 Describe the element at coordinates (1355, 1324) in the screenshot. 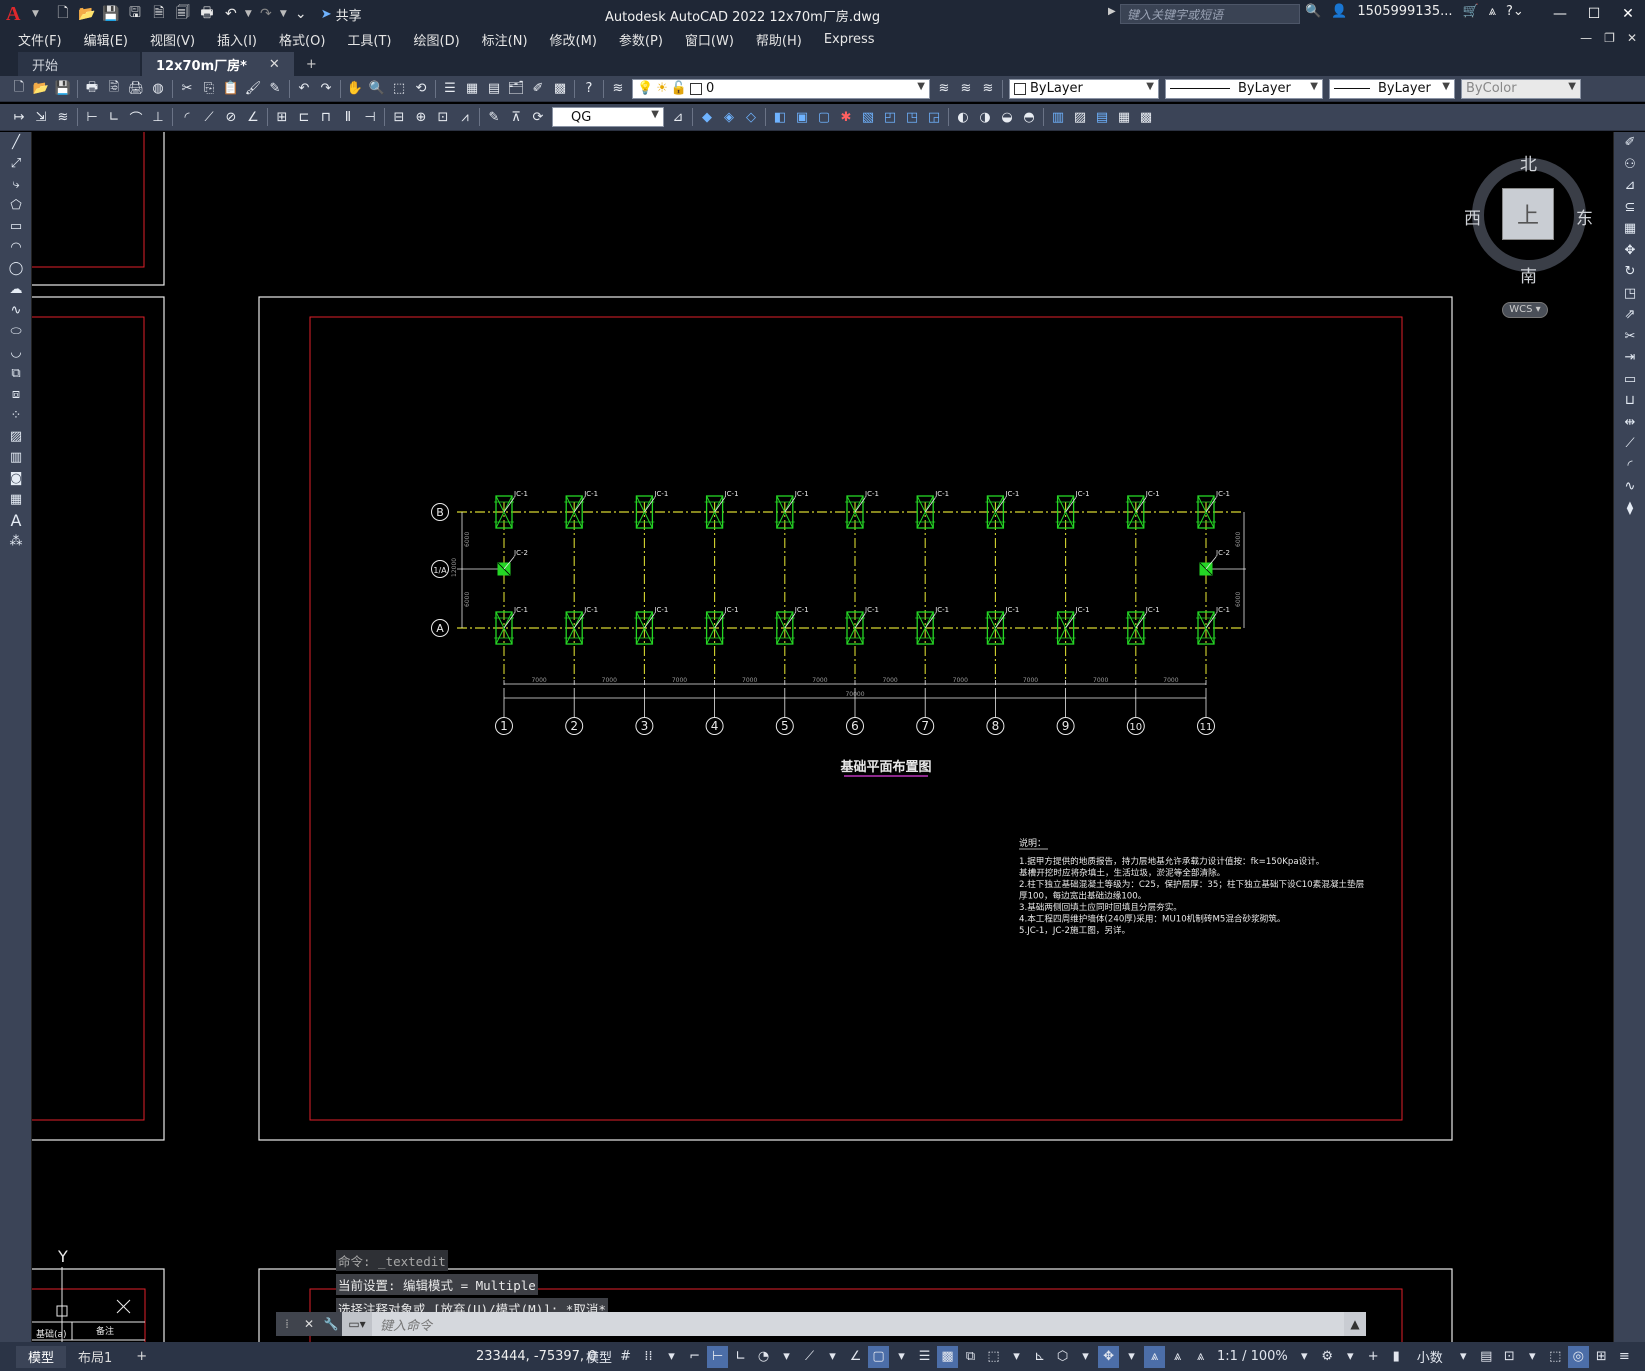

I see `command-expand-icon: ▲` at that location.